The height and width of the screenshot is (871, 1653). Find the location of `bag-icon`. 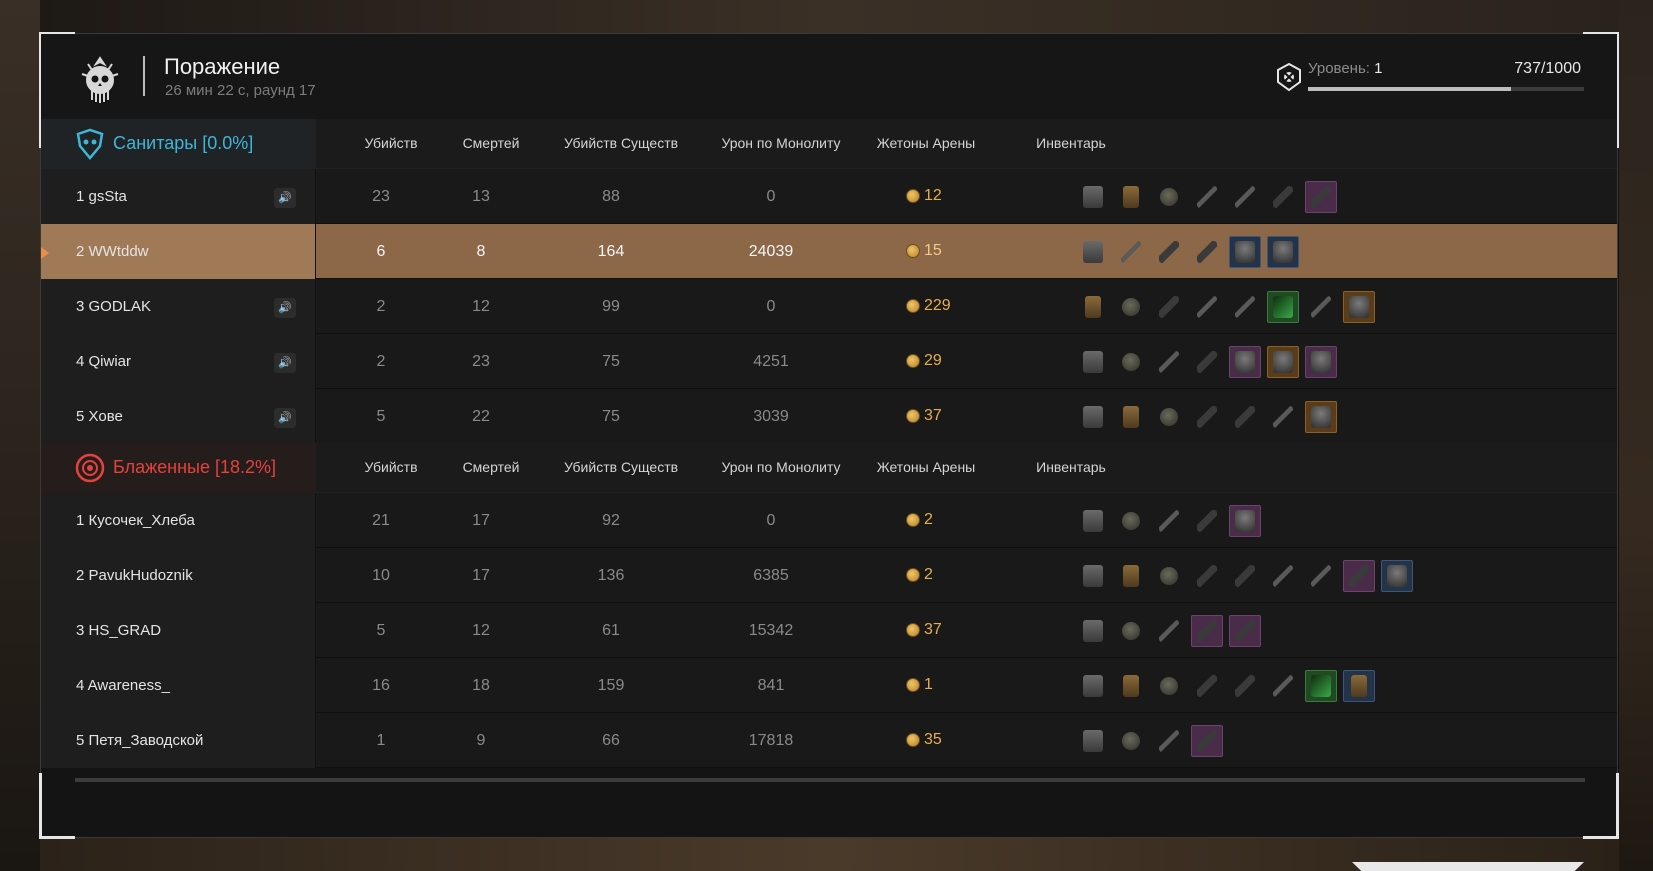

bag-icon is located at coordinates (1131, 685).